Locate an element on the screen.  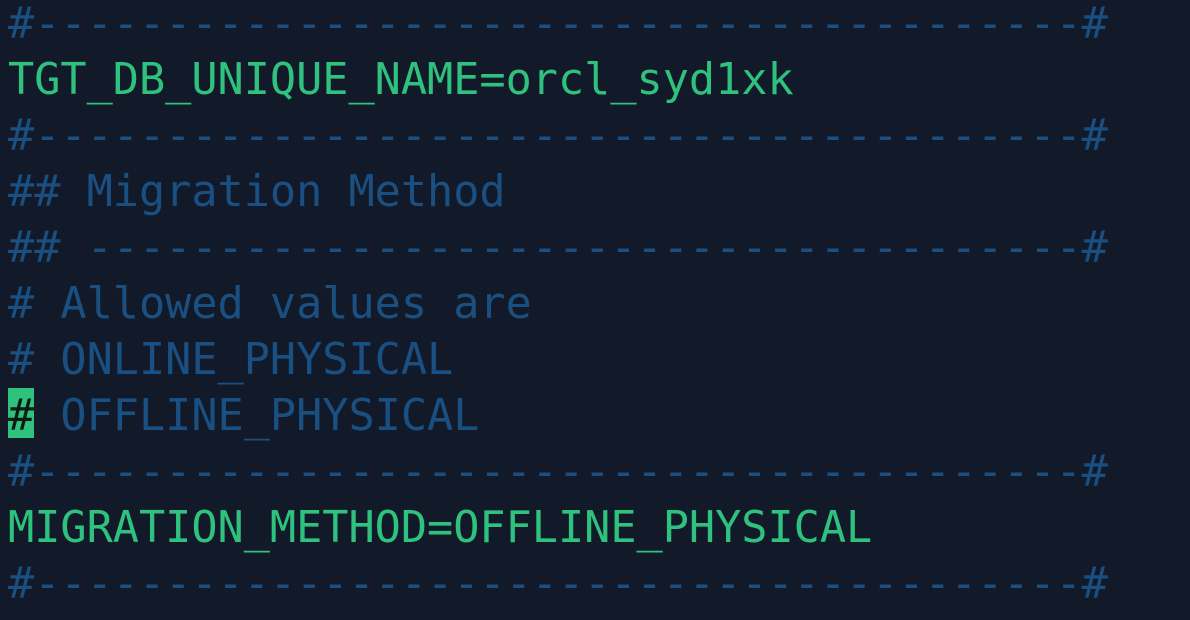
online-physical-comment: # ONLINE_PHYSICAL is located at coordinates (231, 360).